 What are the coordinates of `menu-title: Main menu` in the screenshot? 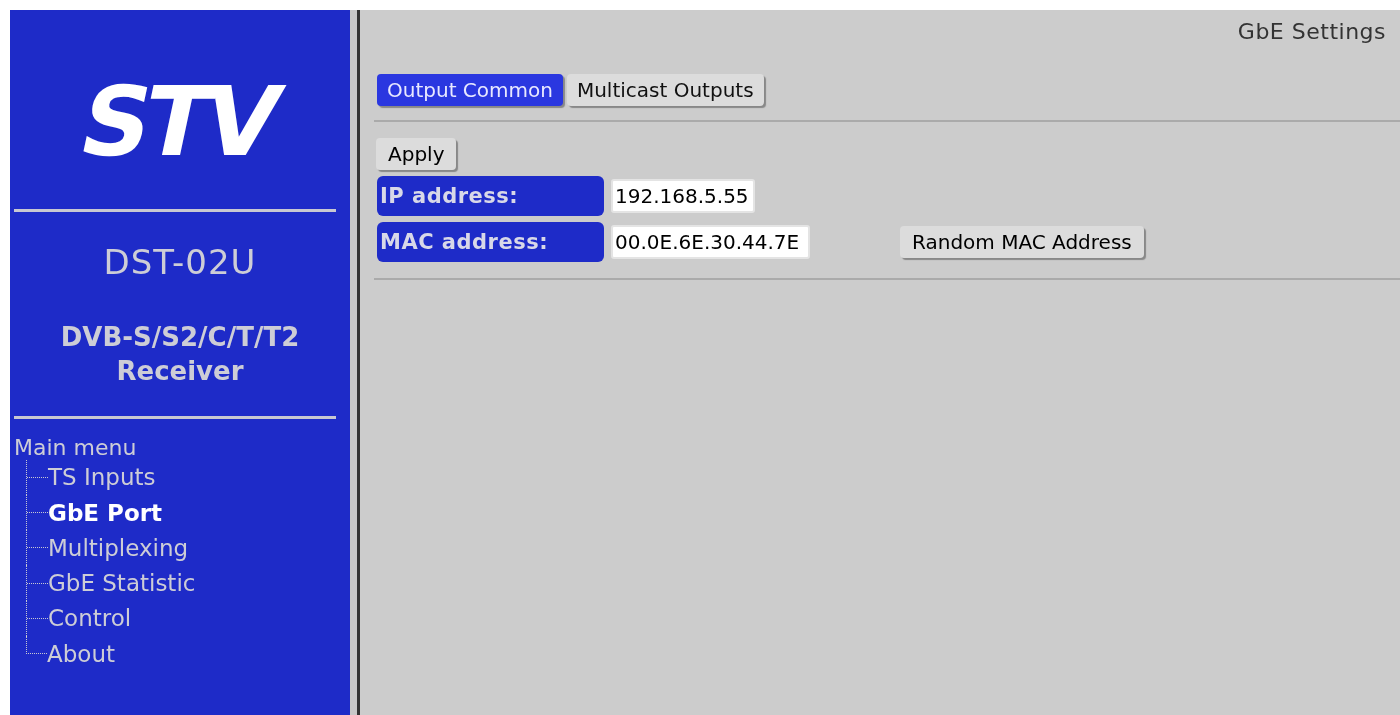 It's located at (76, 447).